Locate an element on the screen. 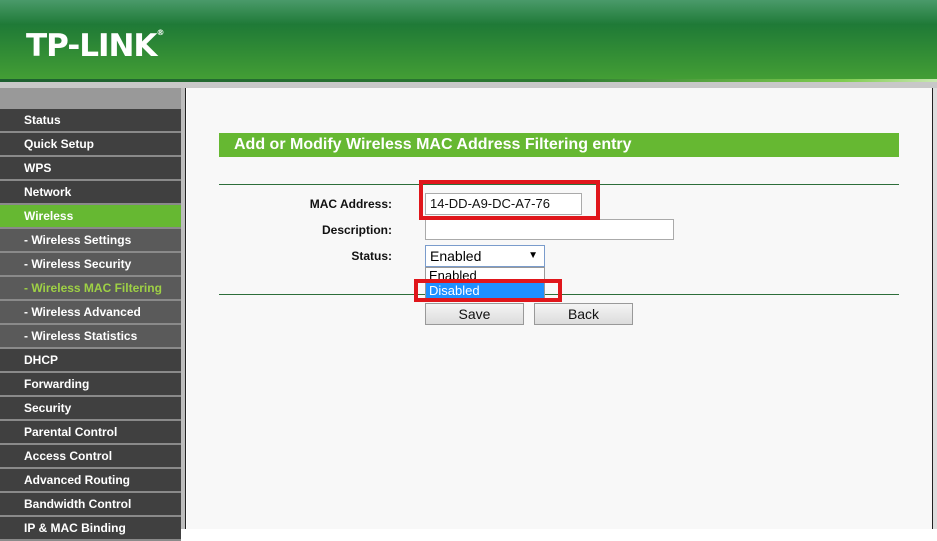 This screenshot has height=541, width=937. sidebar-item-wireless-advanced: - Wireless Advanced is located at coordinates (90, 313).